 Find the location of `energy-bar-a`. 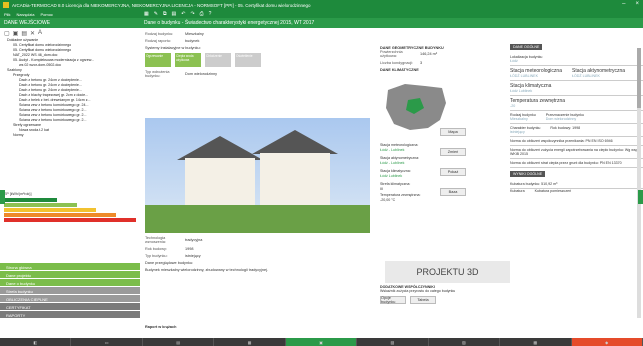

energy-bar-a is located at coordinates (30, 200).